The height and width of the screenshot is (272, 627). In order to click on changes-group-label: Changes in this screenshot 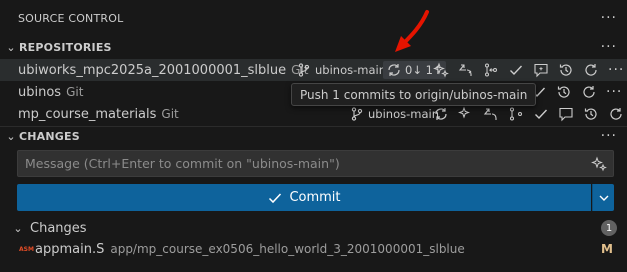, I will do `click(58, 228)`.